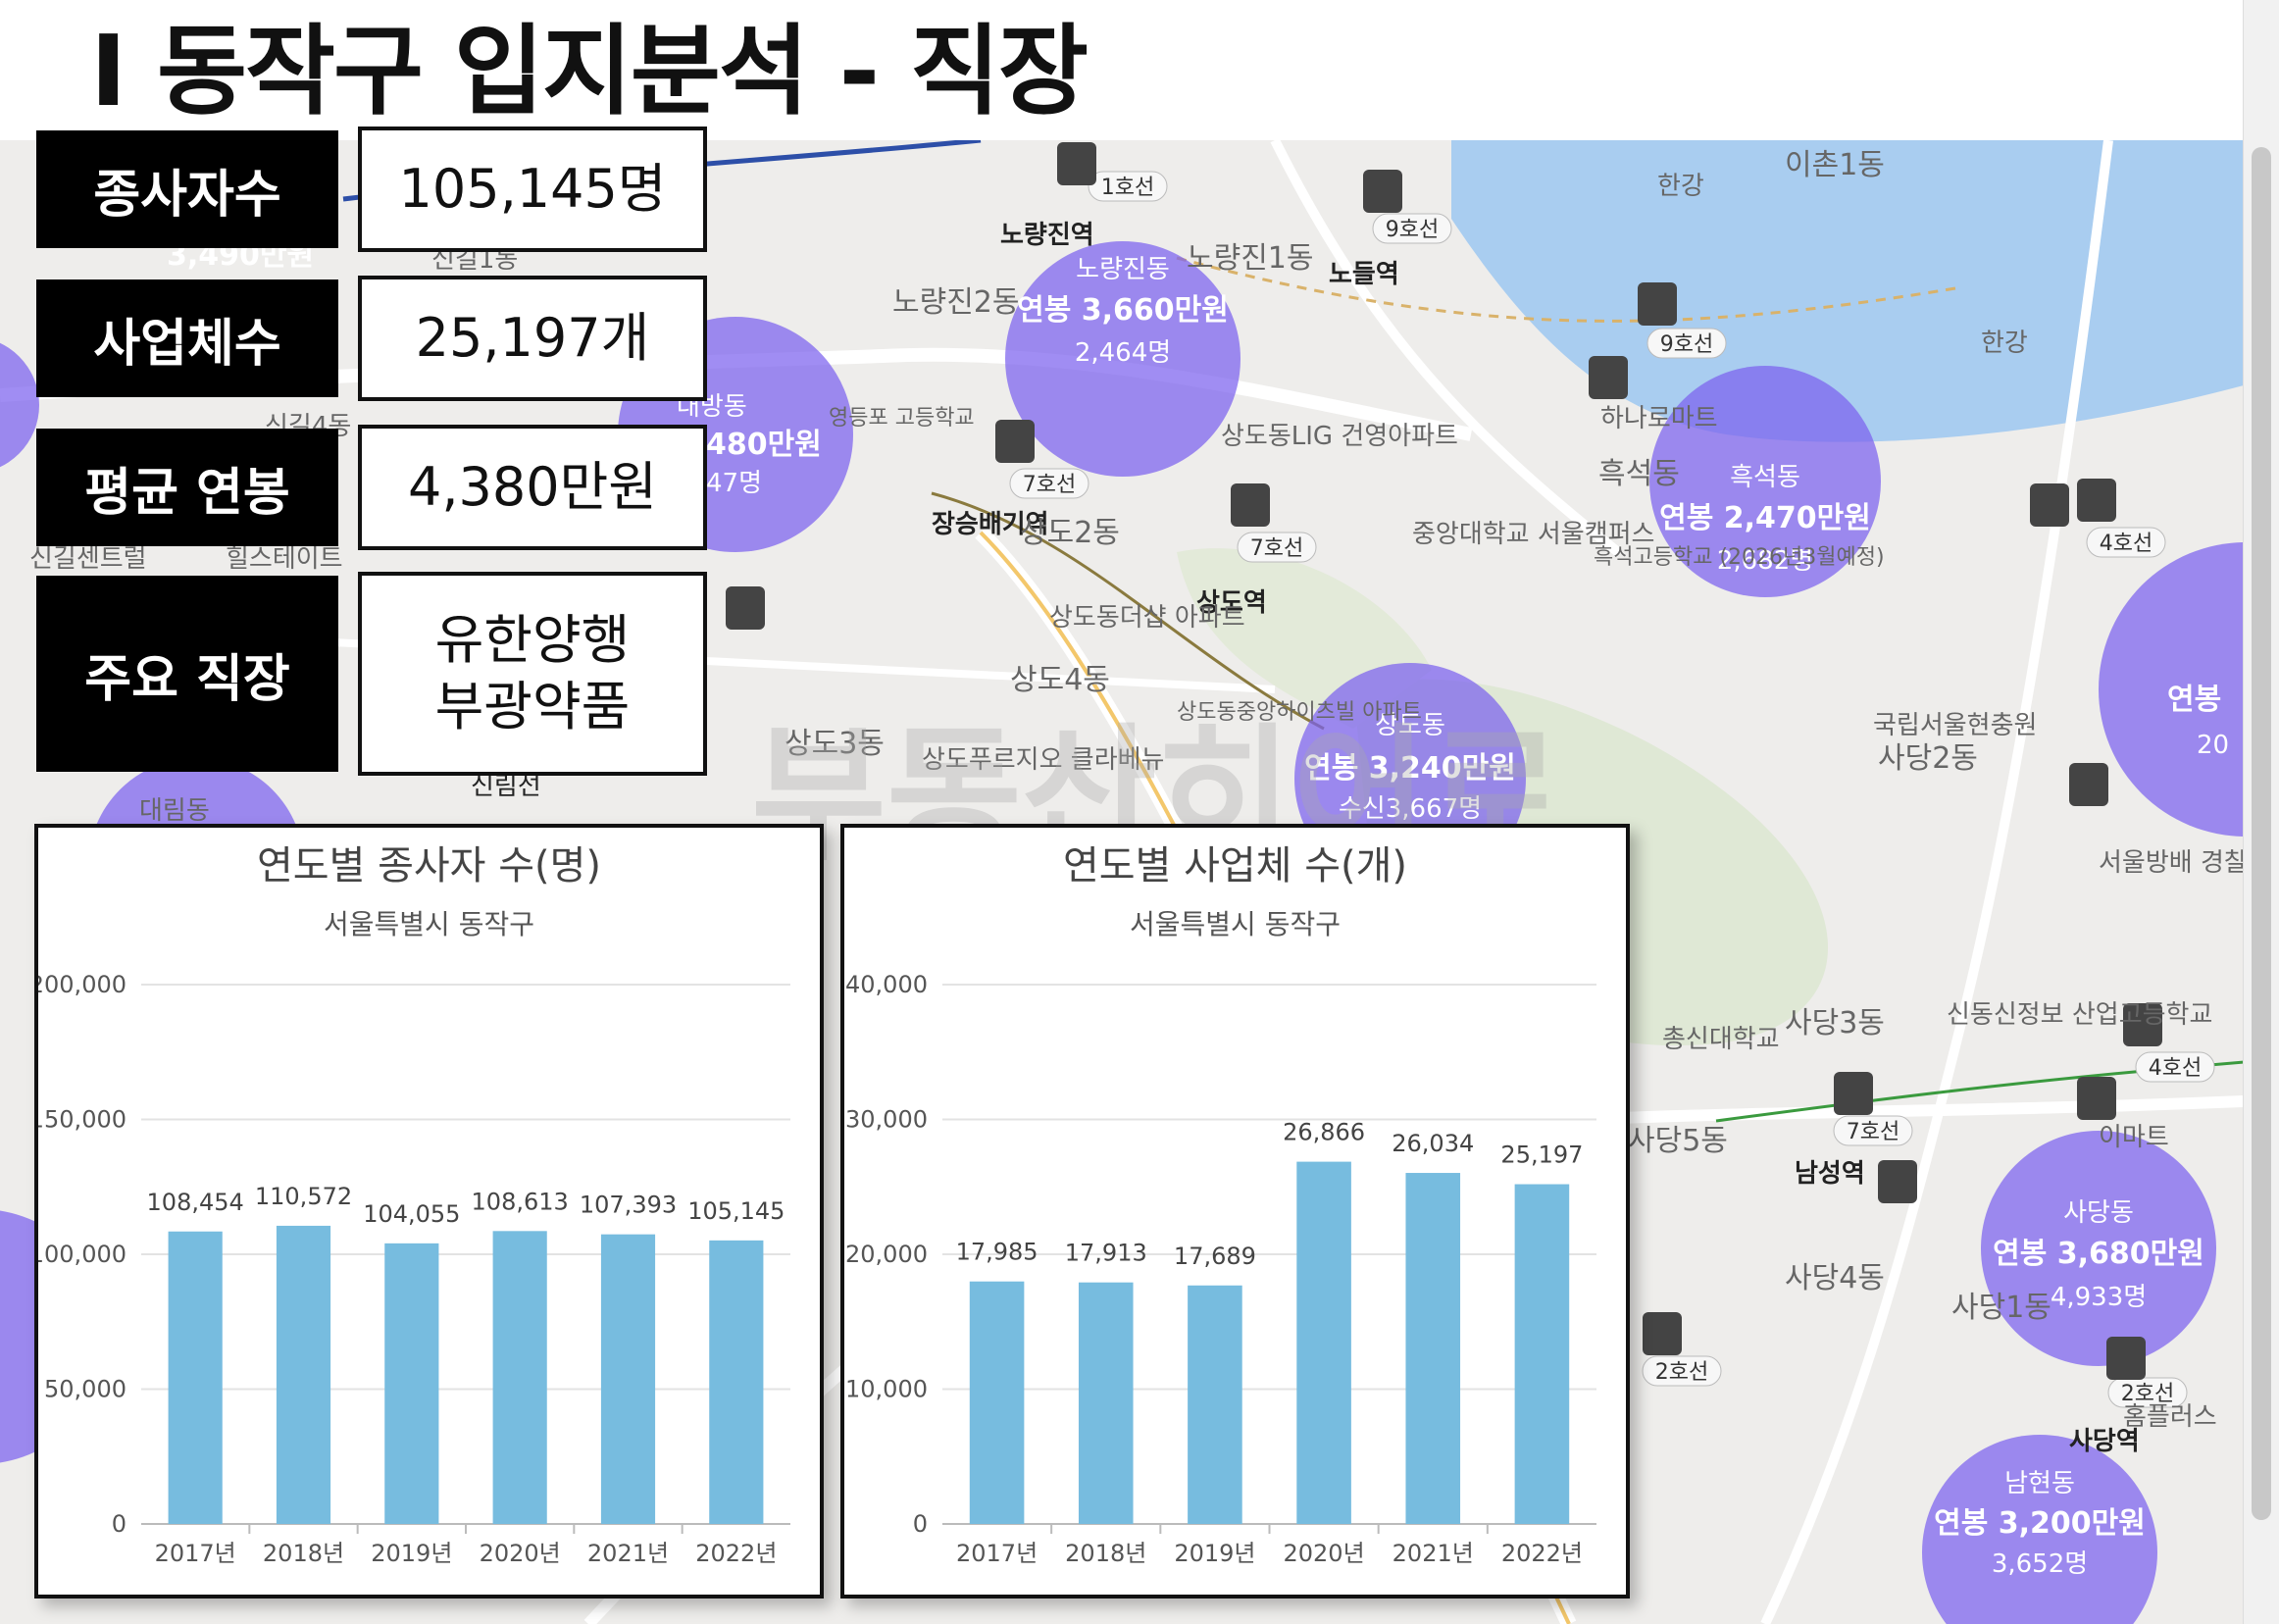 This screenshot has height=1624, width=2279. Describe the element at coordinates (2213, 745) in the screenshot. I see `bubble-count-label: 20` at that location.